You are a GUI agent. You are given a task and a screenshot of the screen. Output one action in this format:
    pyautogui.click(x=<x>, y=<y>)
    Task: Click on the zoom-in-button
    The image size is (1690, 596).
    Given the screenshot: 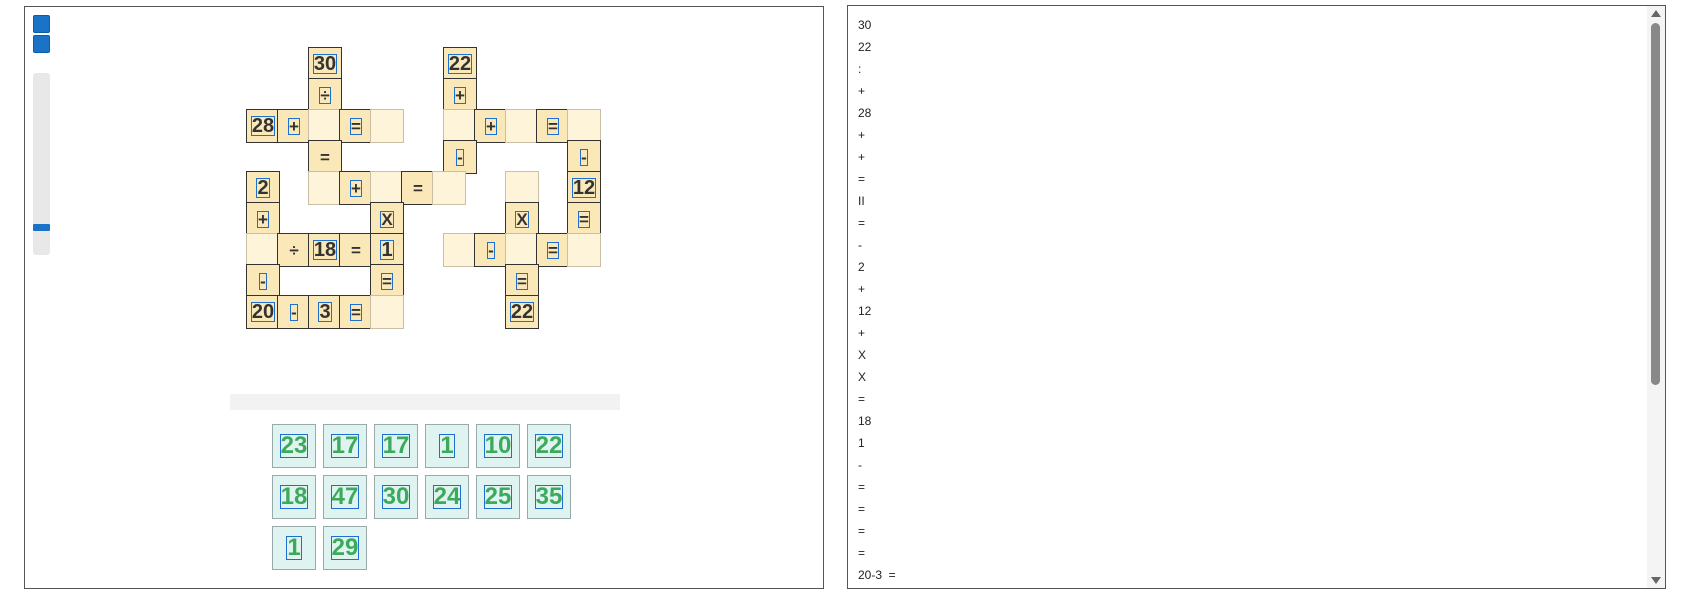 What is the action you would take?
    pyautogui.click(x=41, y=24)
    